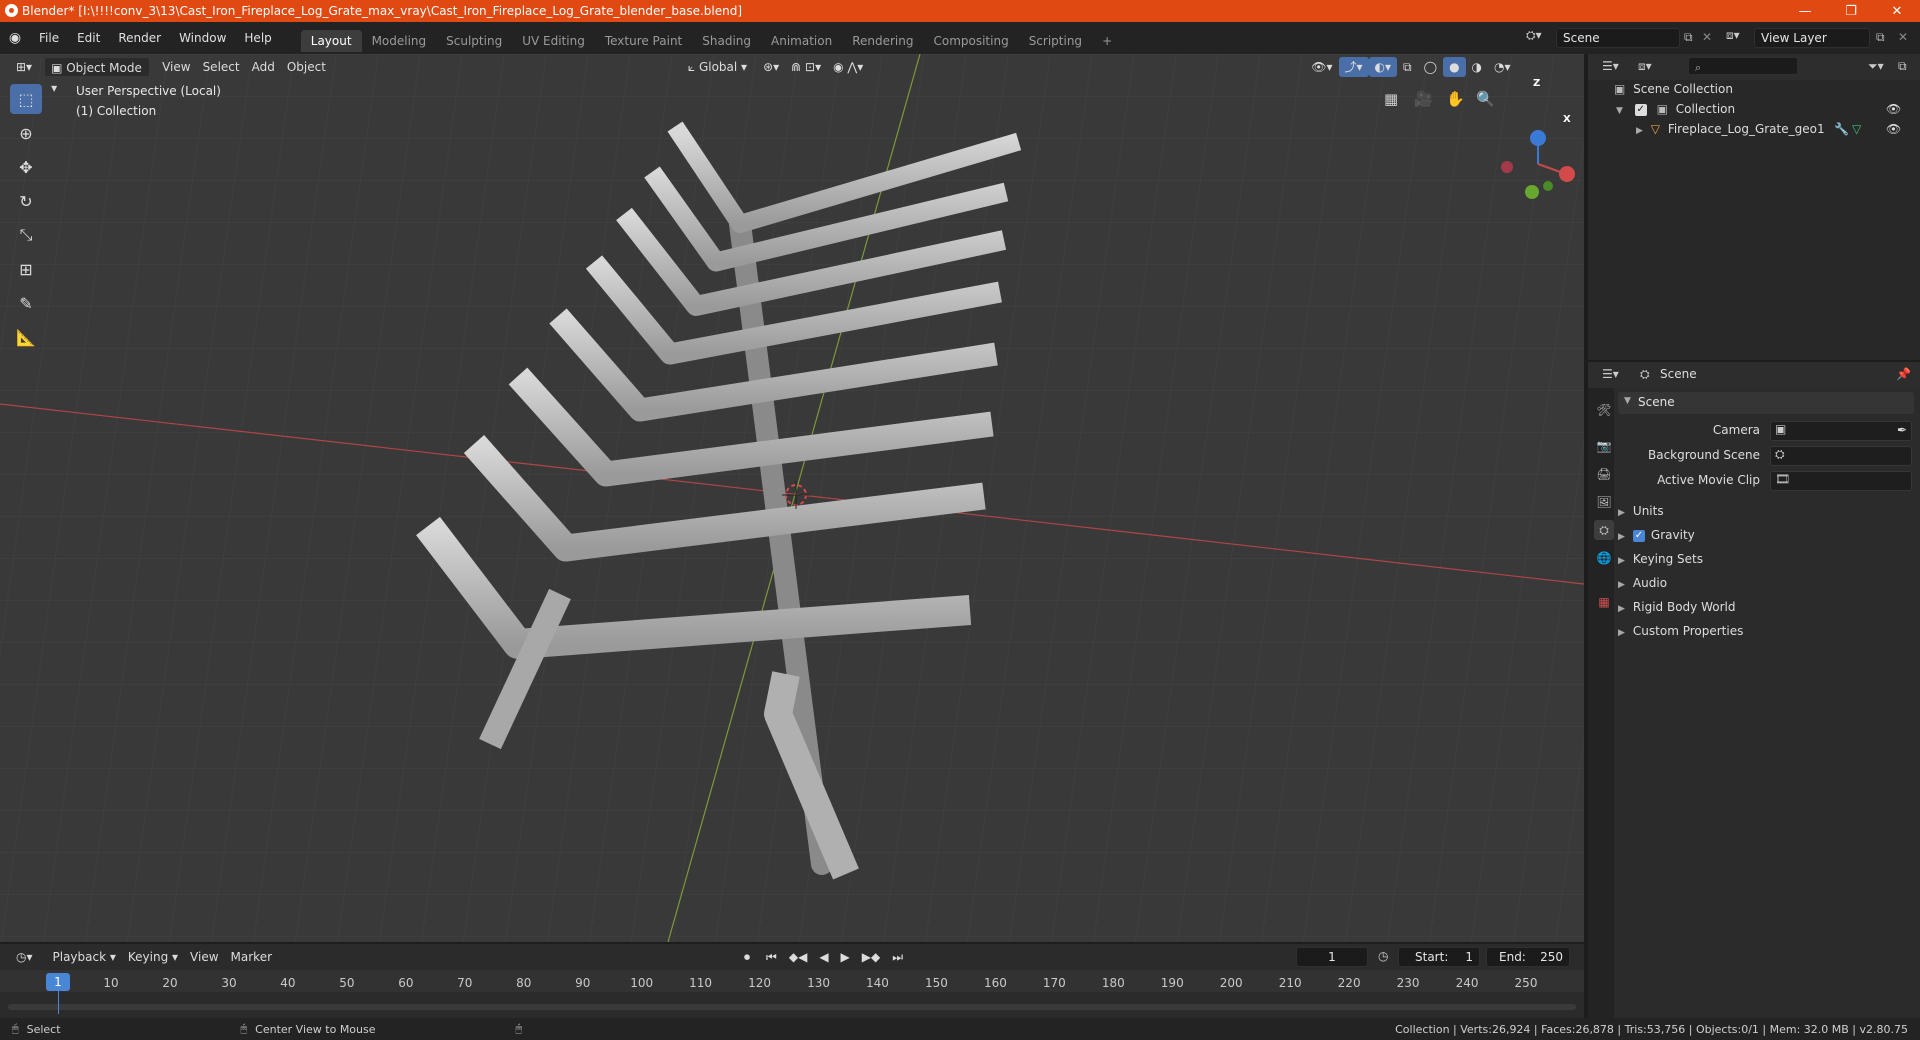  Describe the element at coordinates (97, 76) in the screenshot. I see `mode-dropdown: ▣ Object Mode ▾` at that location.